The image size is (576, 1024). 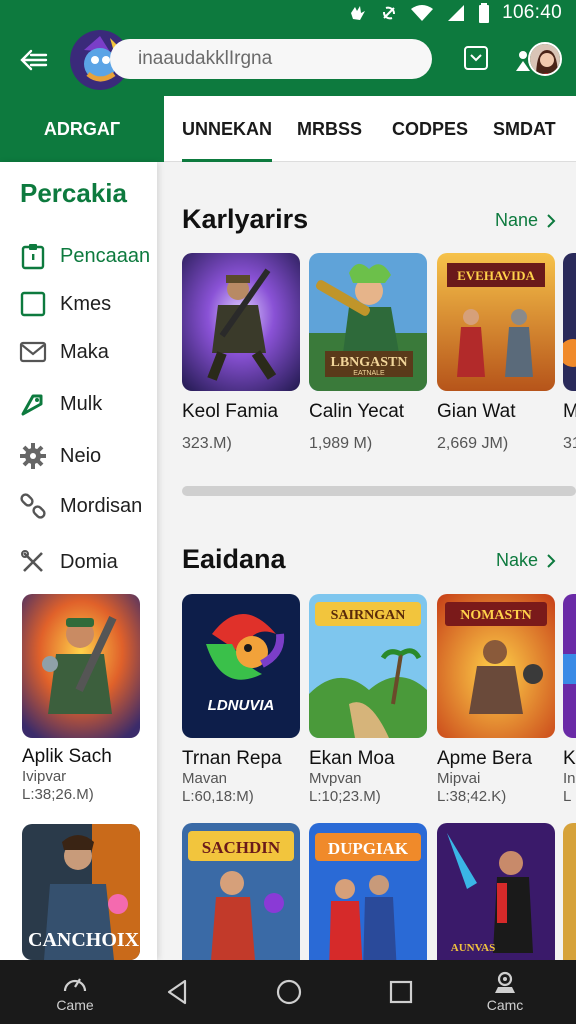 I want to click on art-title: SACHDIN, so click(x=241, y=847).